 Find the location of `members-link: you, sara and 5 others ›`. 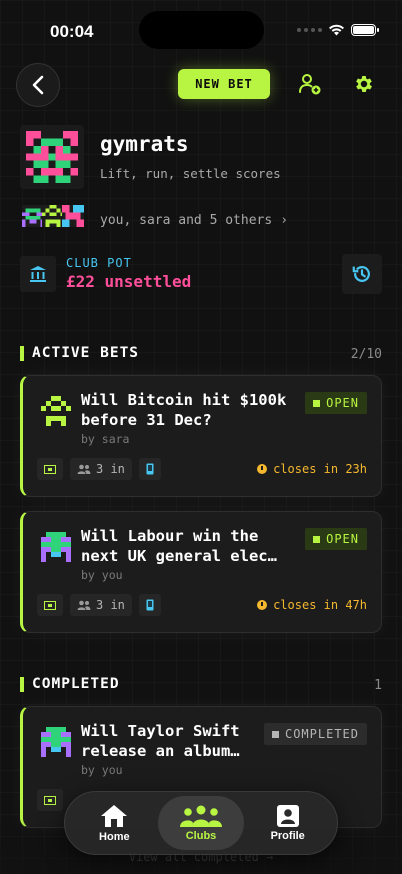

members-link: you, sara and 5 others › is located at coordinates (194, 220).